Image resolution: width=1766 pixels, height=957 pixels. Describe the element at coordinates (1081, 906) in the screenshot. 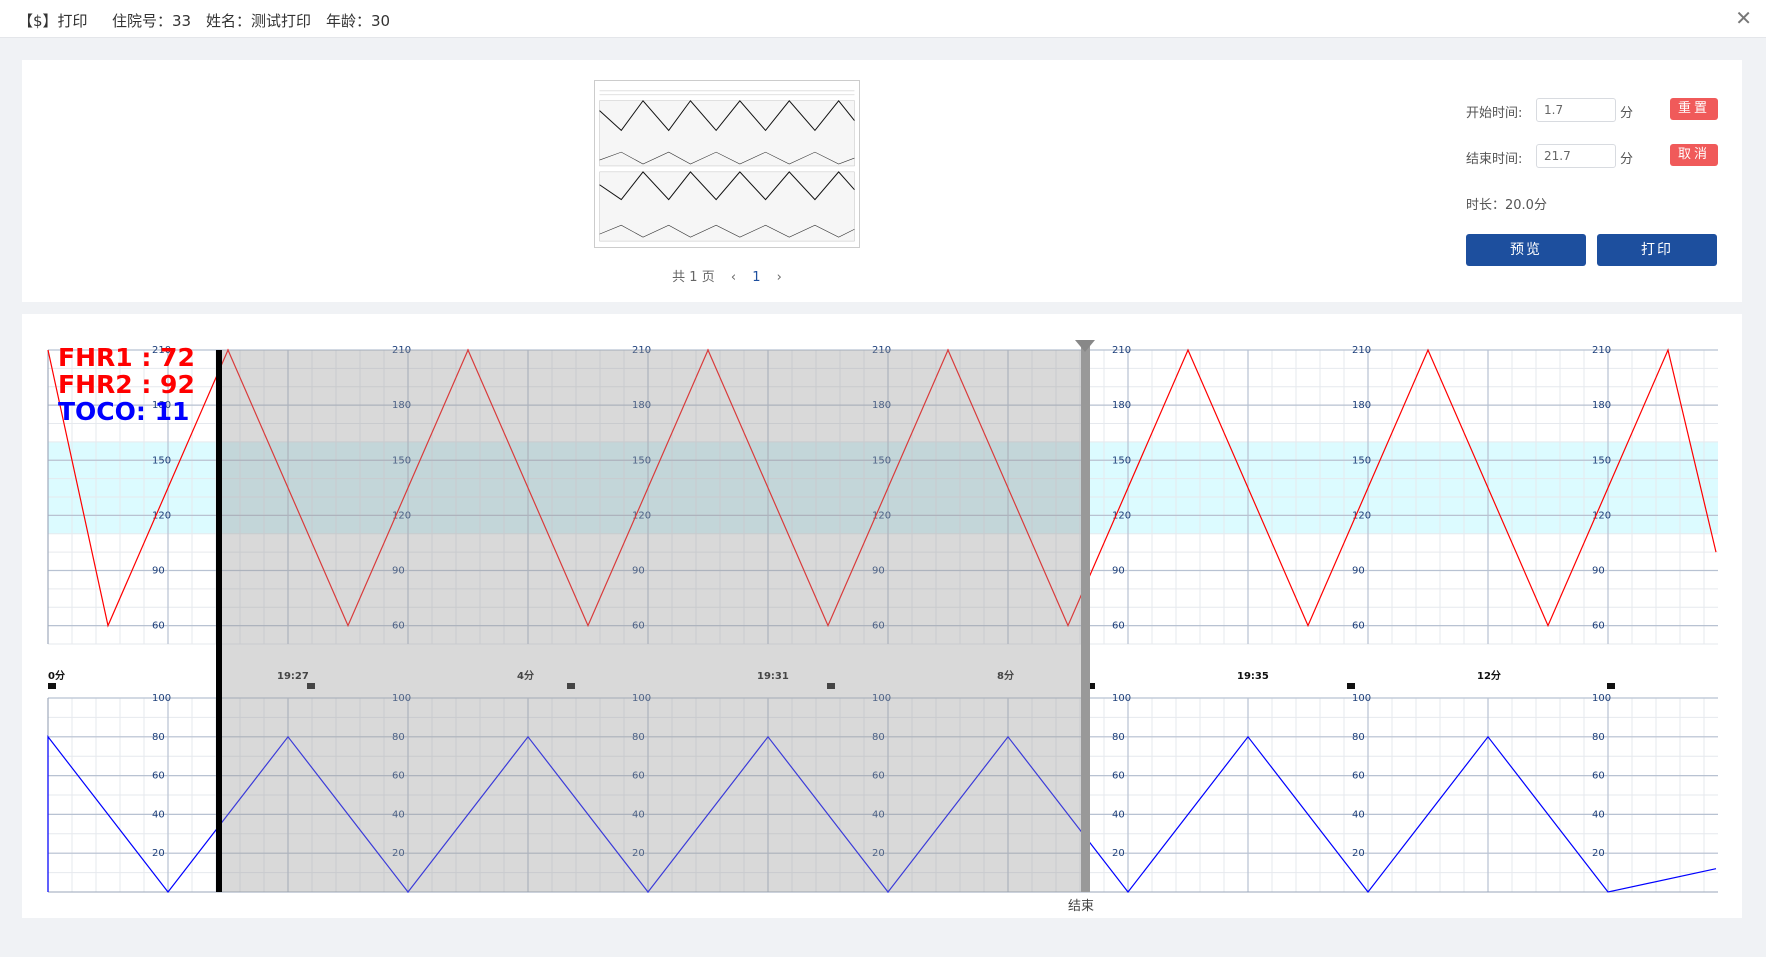

I see `end-marker-label: 结束` at that location.